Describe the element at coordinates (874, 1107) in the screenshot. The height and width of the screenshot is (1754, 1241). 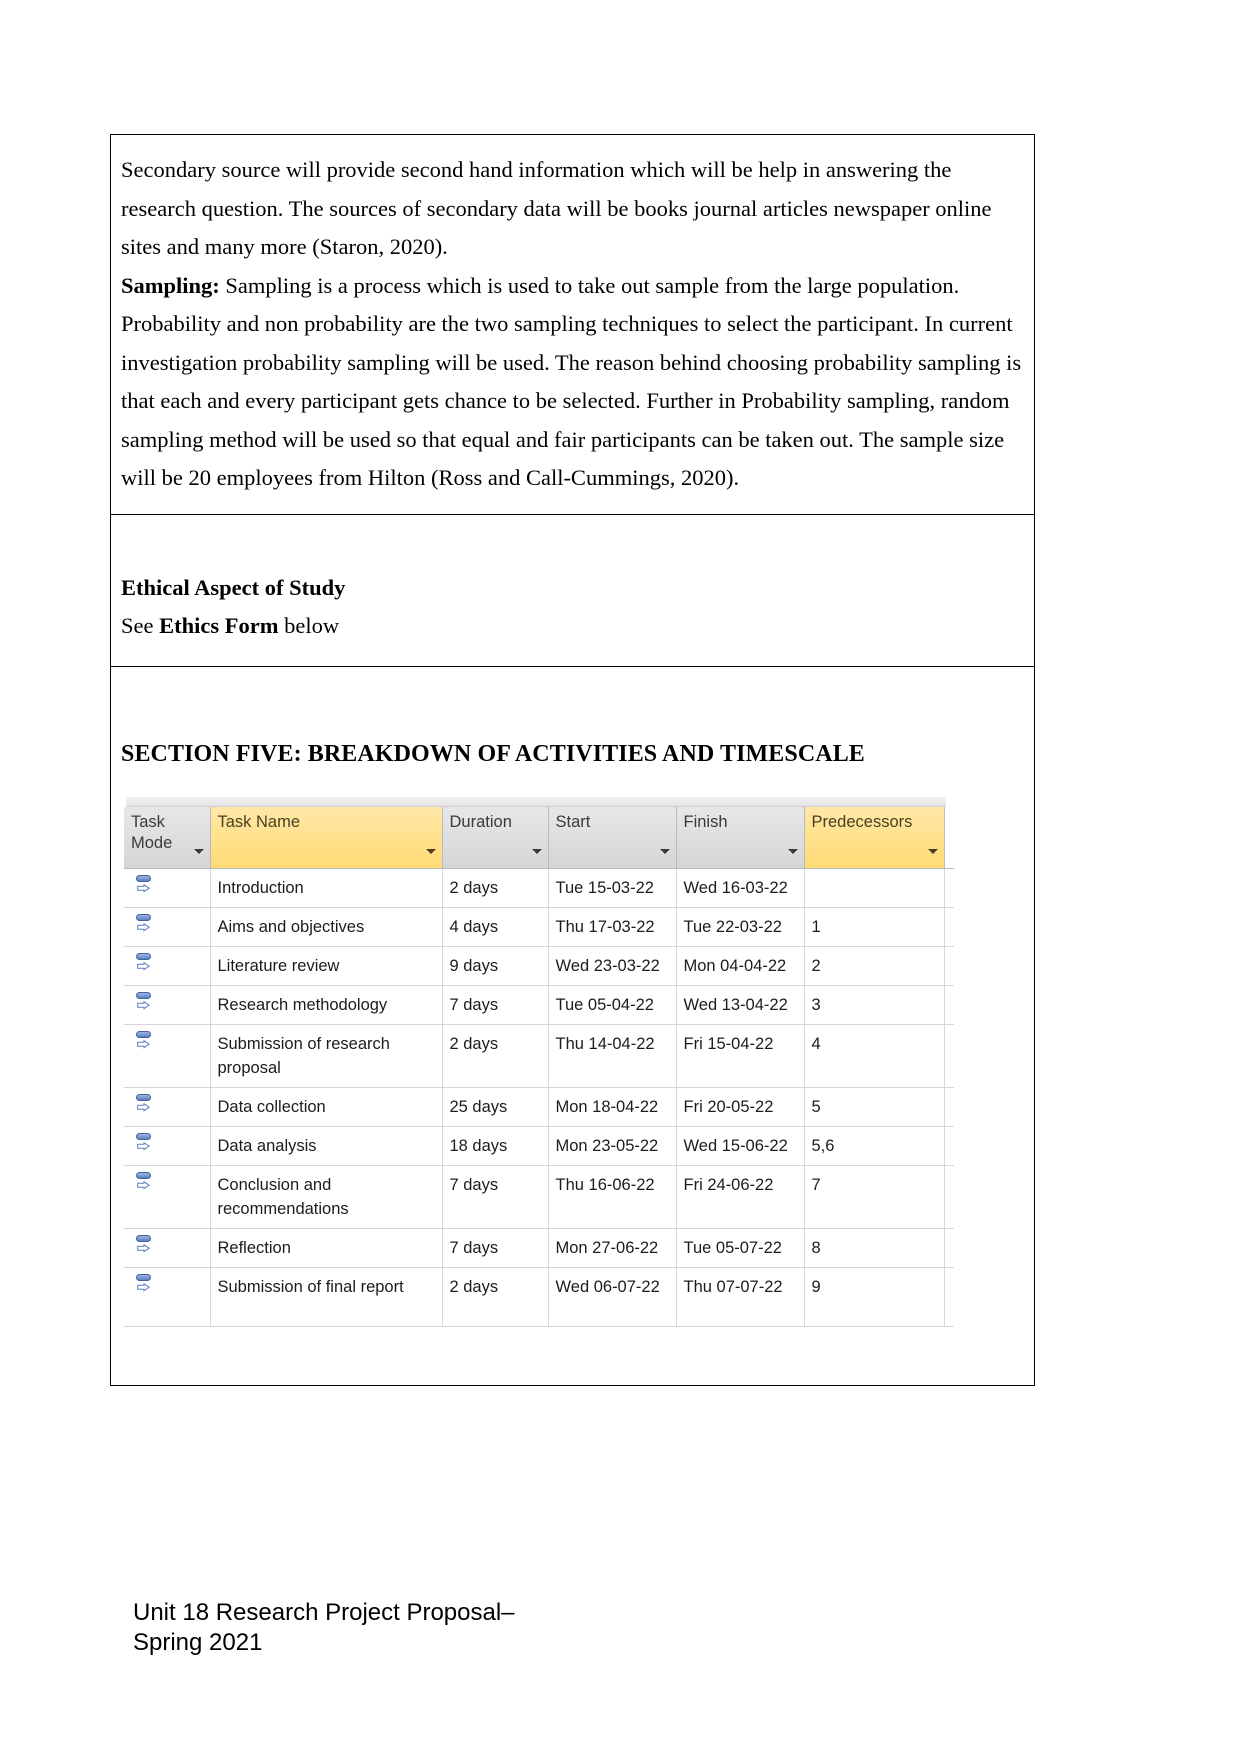
I see `cell-predecessors: 5` at that location.